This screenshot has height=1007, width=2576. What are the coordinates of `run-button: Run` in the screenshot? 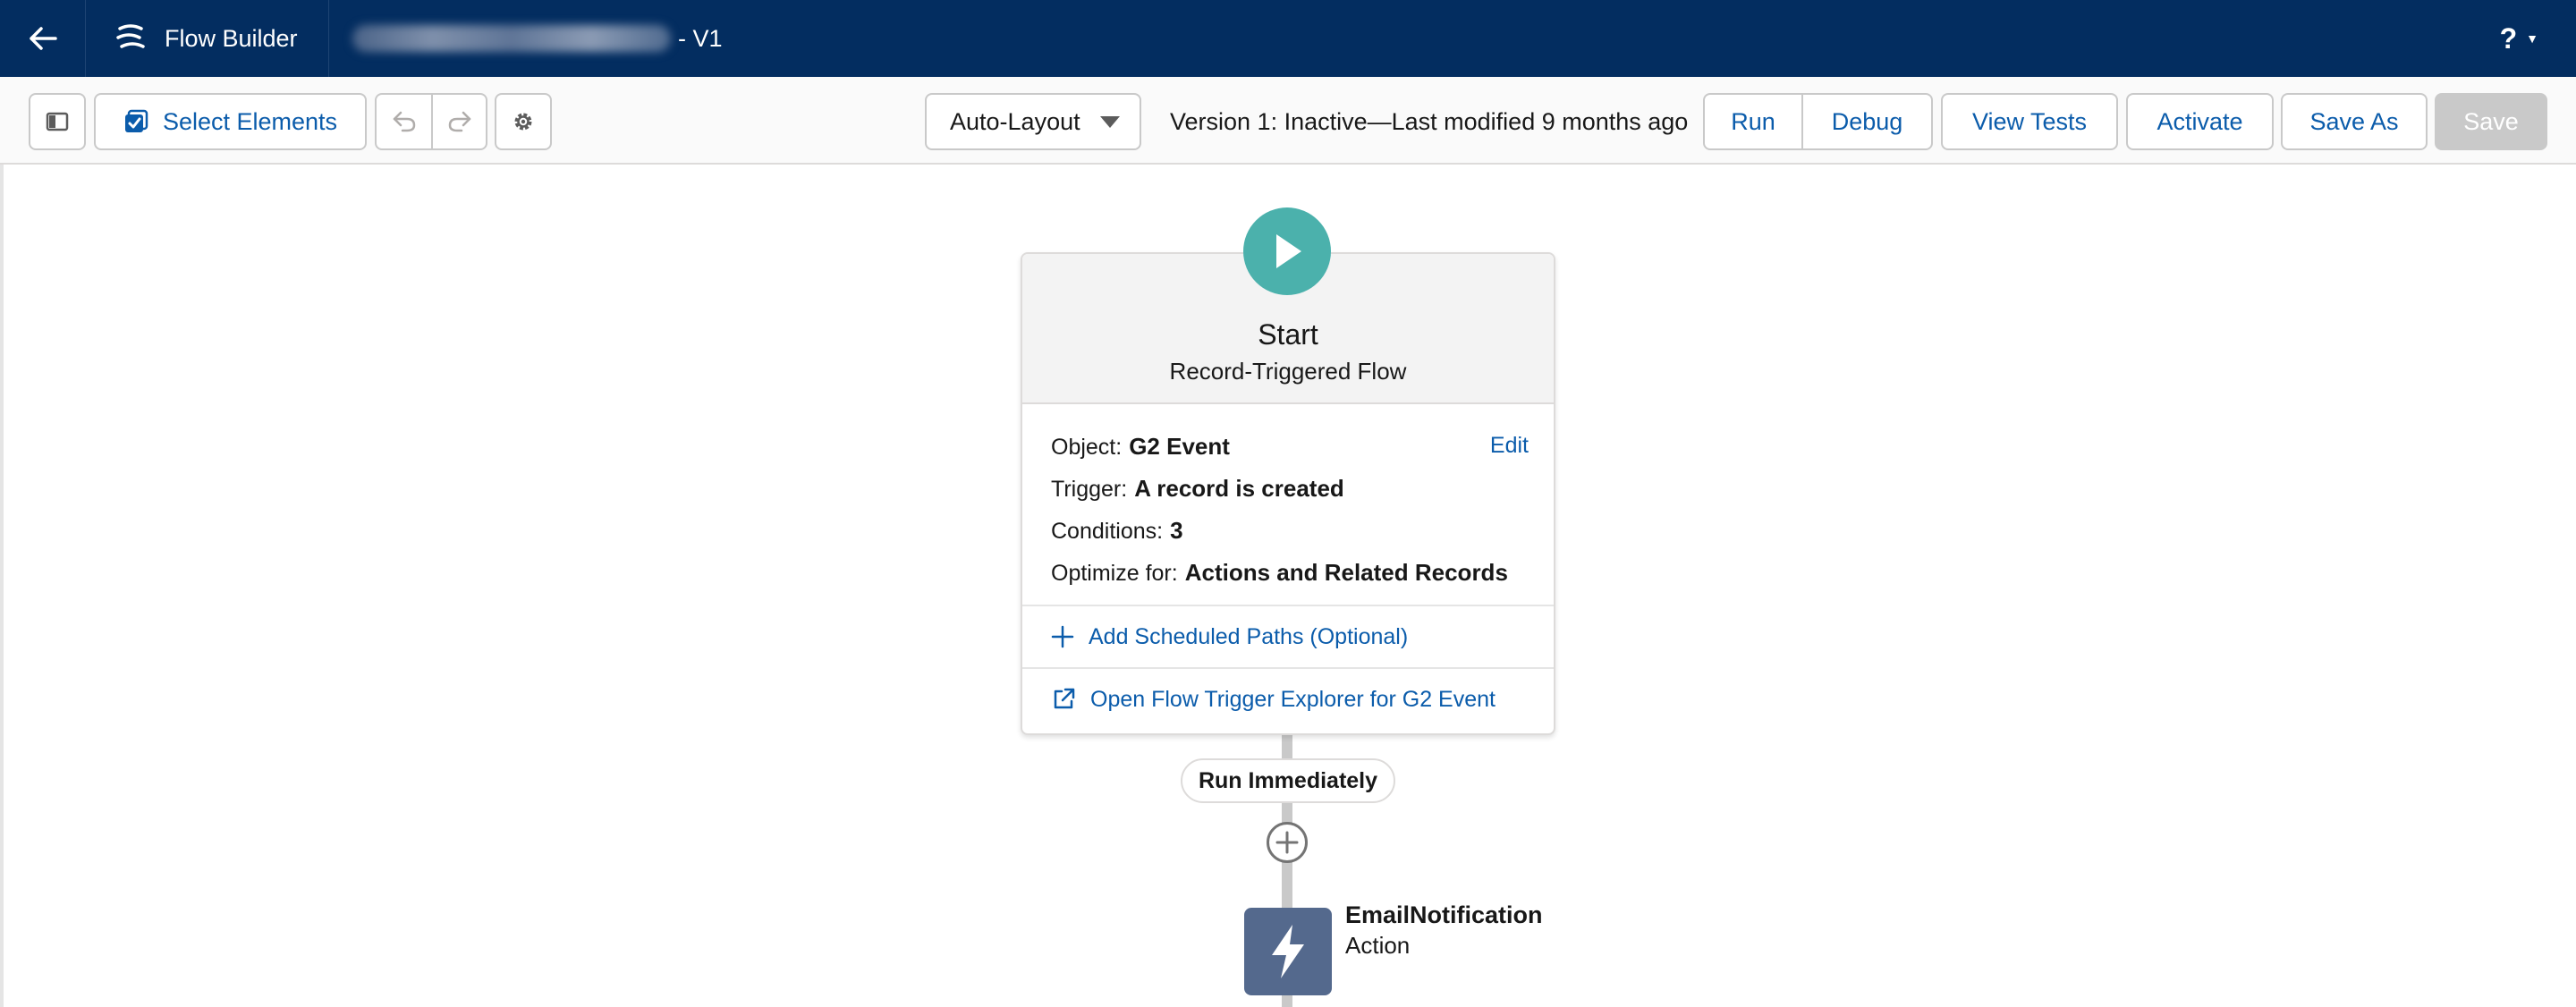 It's located at (1753, 122).